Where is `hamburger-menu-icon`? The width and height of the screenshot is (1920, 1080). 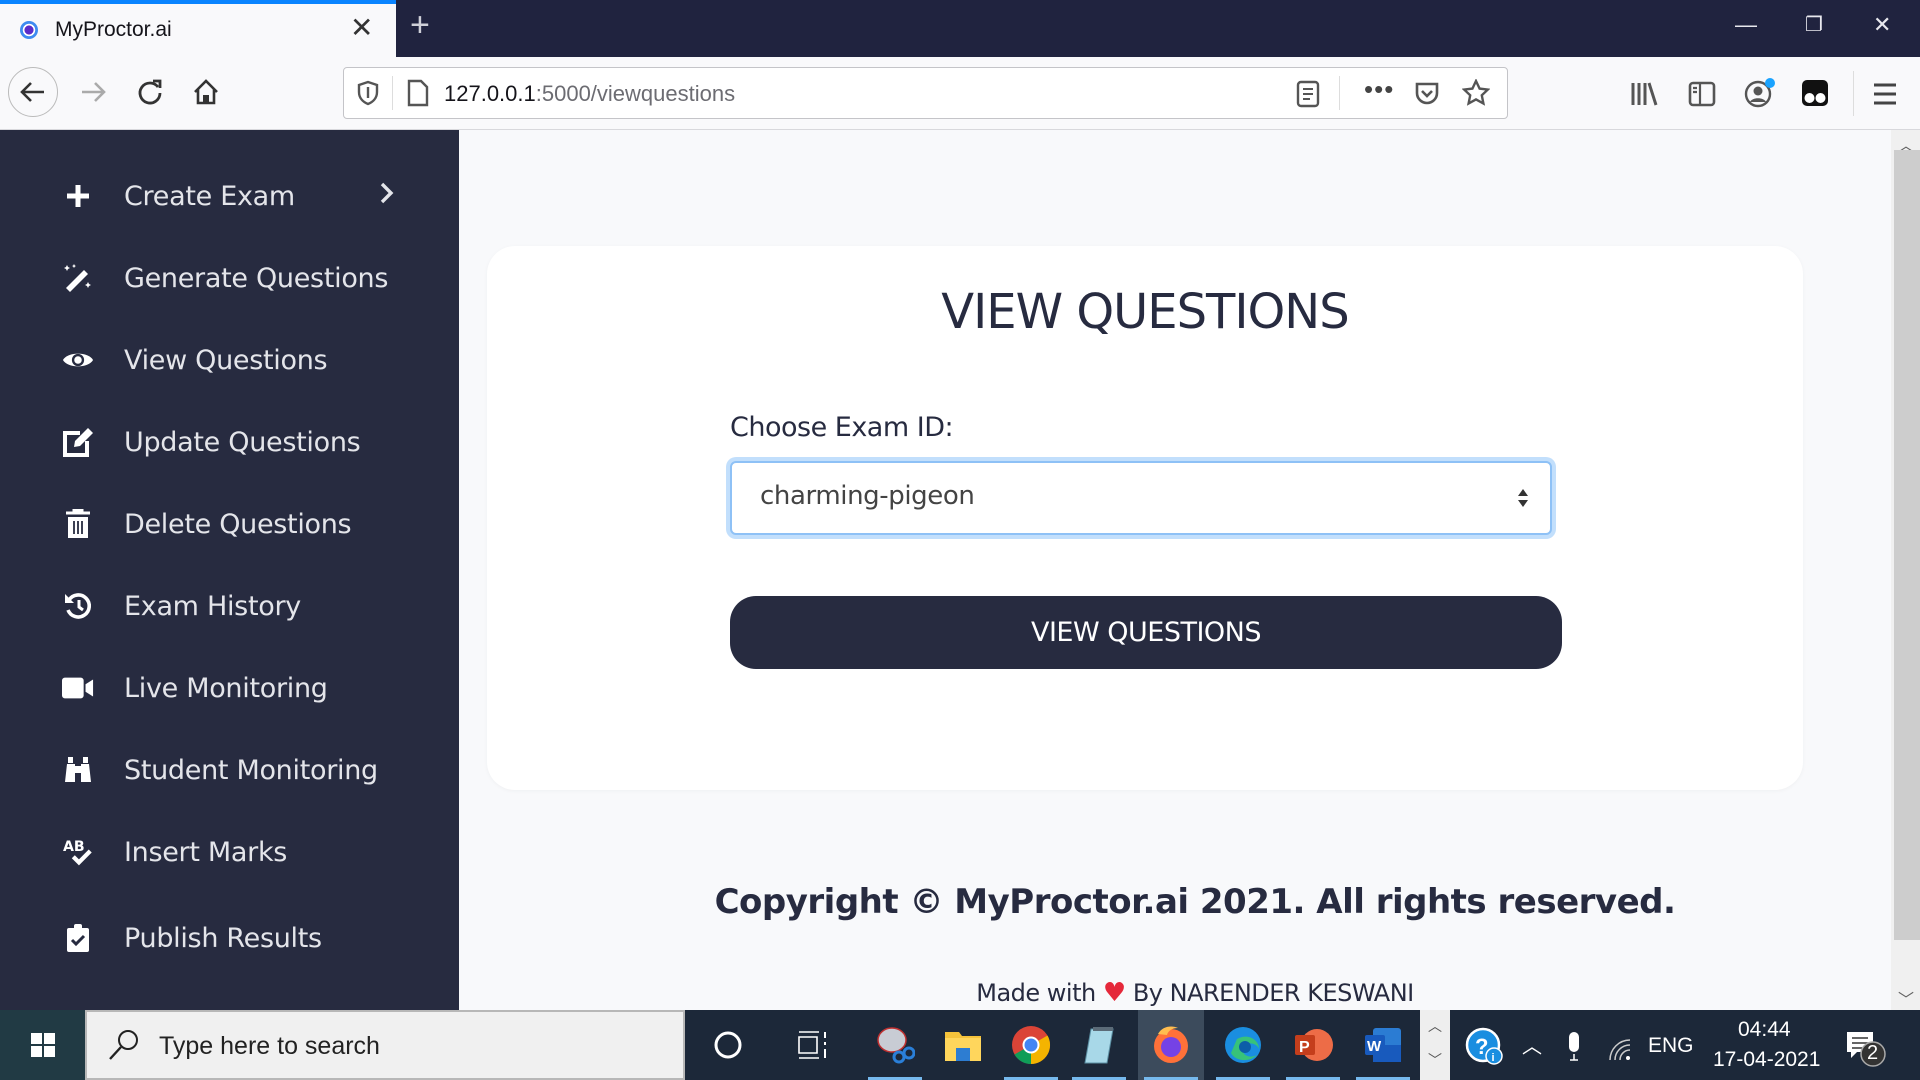
hamburger-menu-icon is located at coordinates (1885, 94).